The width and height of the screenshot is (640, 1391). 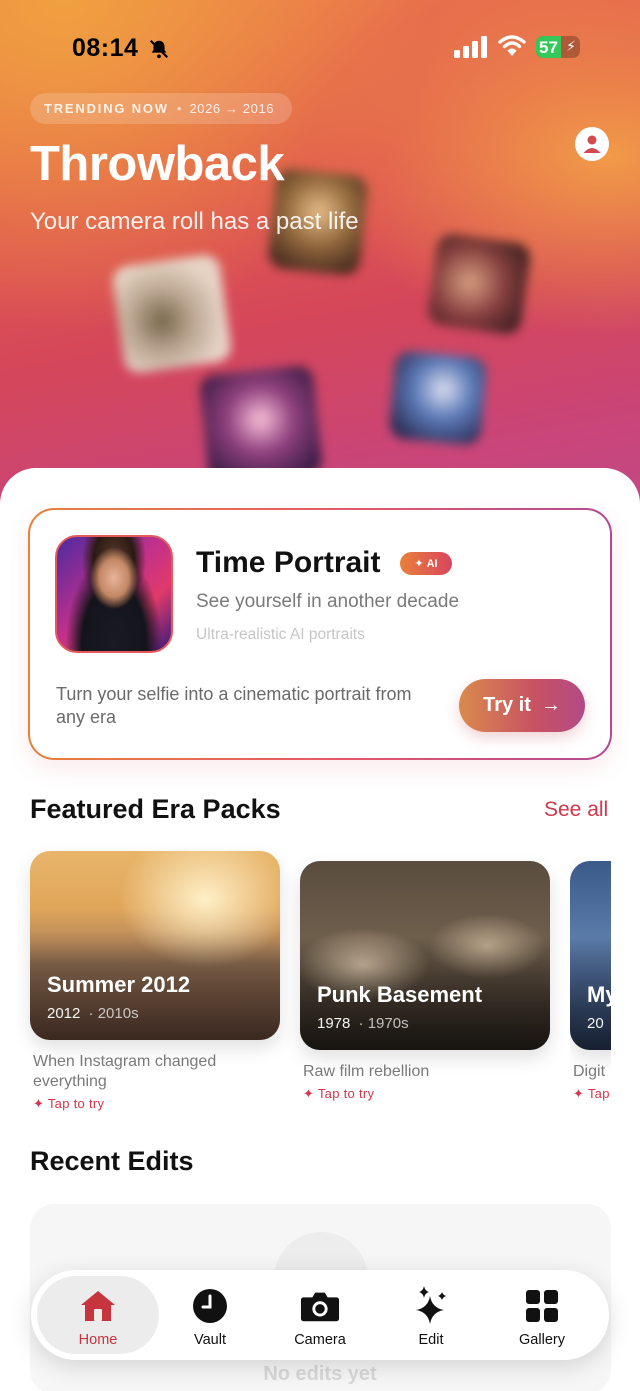 I want to click on tab-camera: Camera, so click(x=320, y=1315).